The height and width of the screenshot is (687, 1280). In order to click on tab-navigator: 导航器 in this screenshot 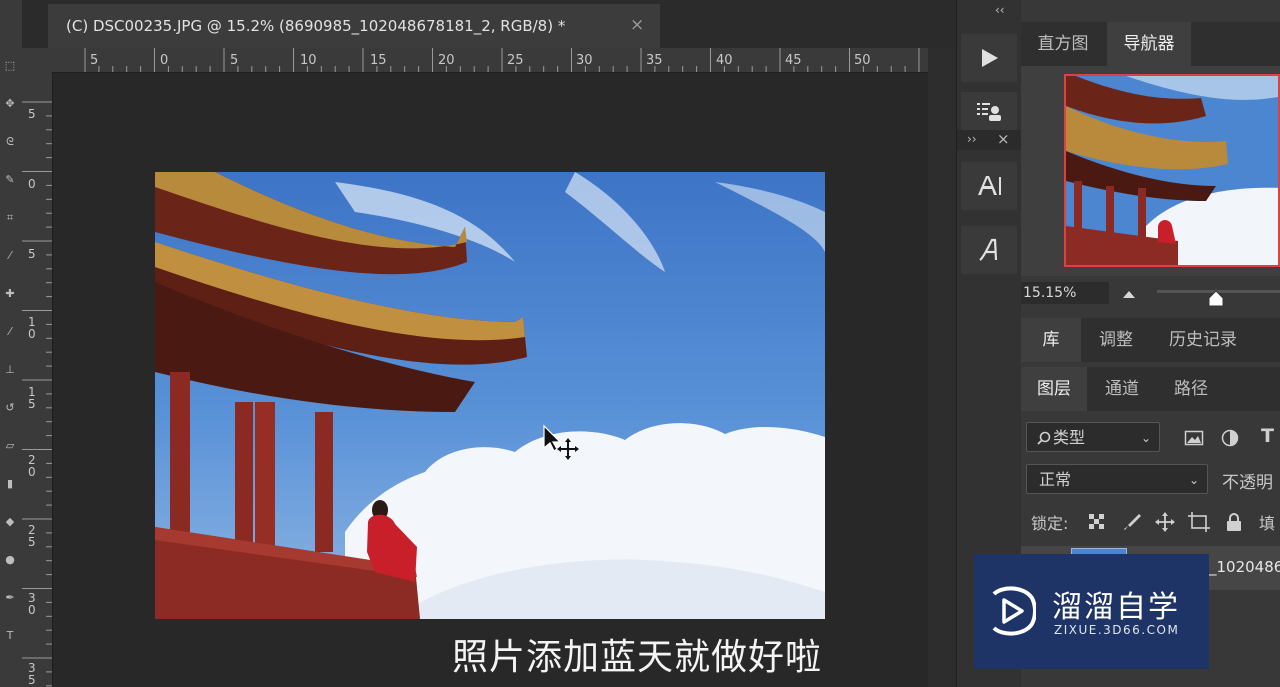, I will do `click(1149, 44)`.